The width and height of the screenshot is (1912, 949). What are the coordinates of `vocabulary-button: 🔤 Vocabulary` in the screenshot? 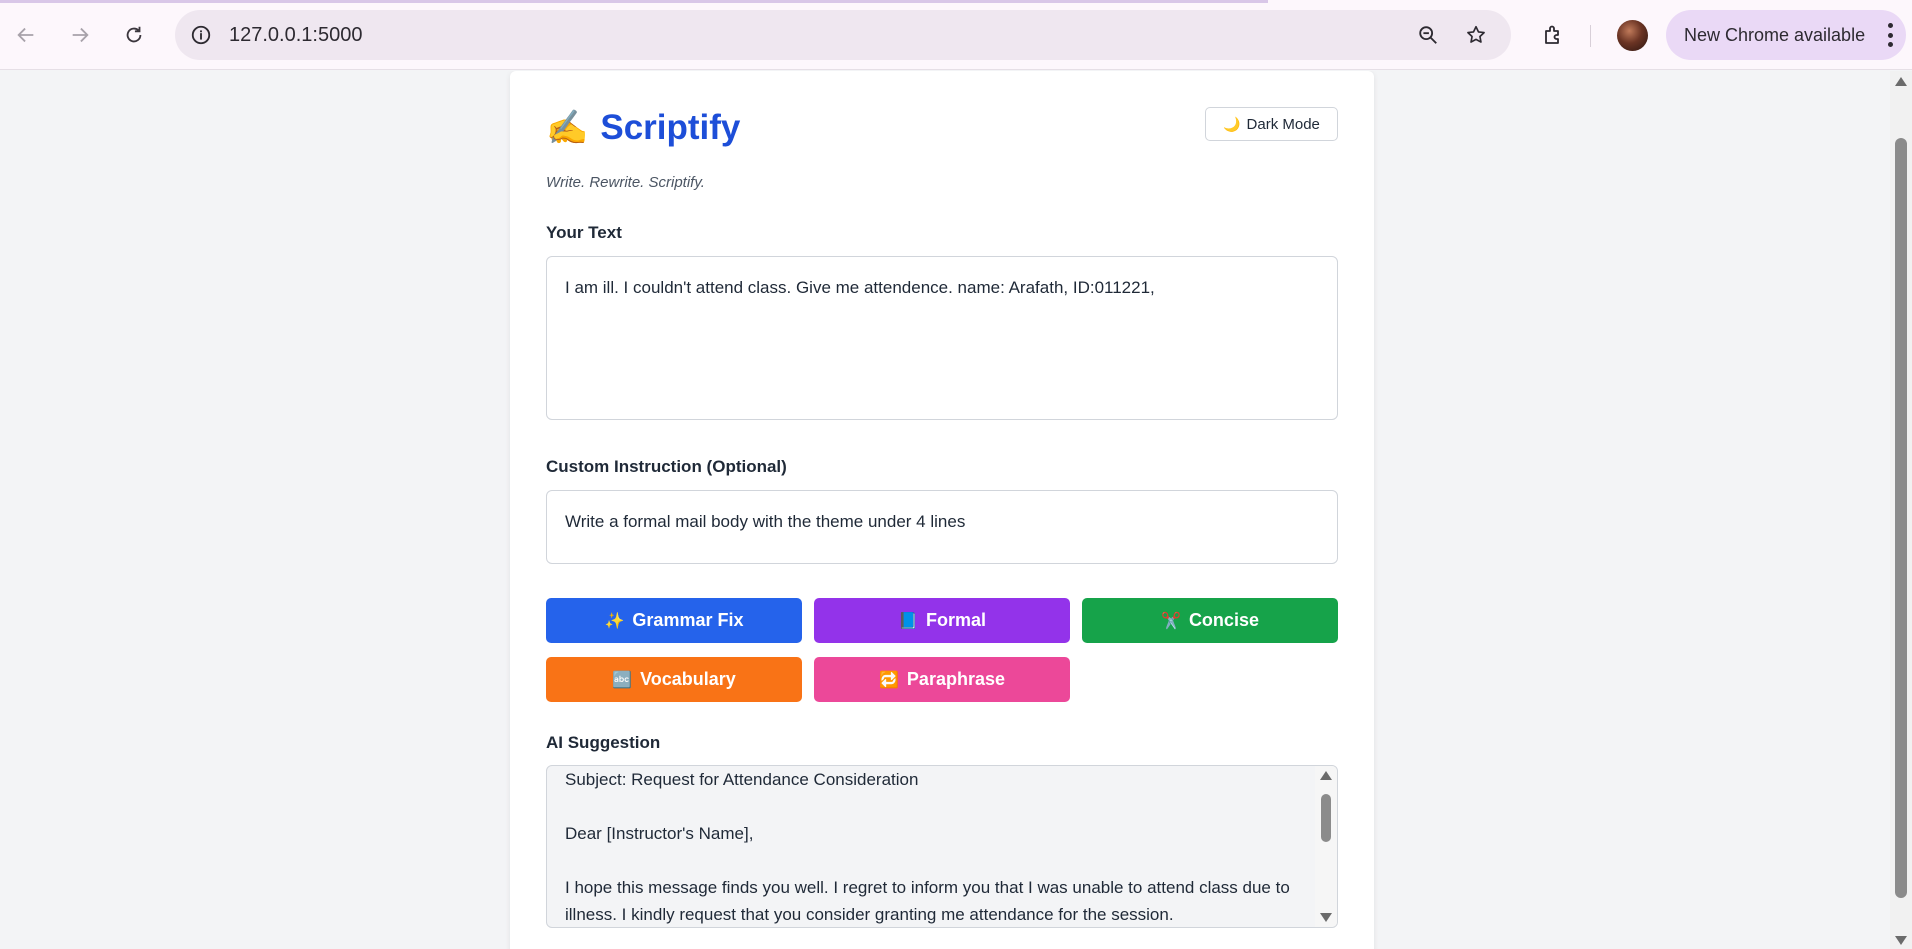 It's located at (674, 679).